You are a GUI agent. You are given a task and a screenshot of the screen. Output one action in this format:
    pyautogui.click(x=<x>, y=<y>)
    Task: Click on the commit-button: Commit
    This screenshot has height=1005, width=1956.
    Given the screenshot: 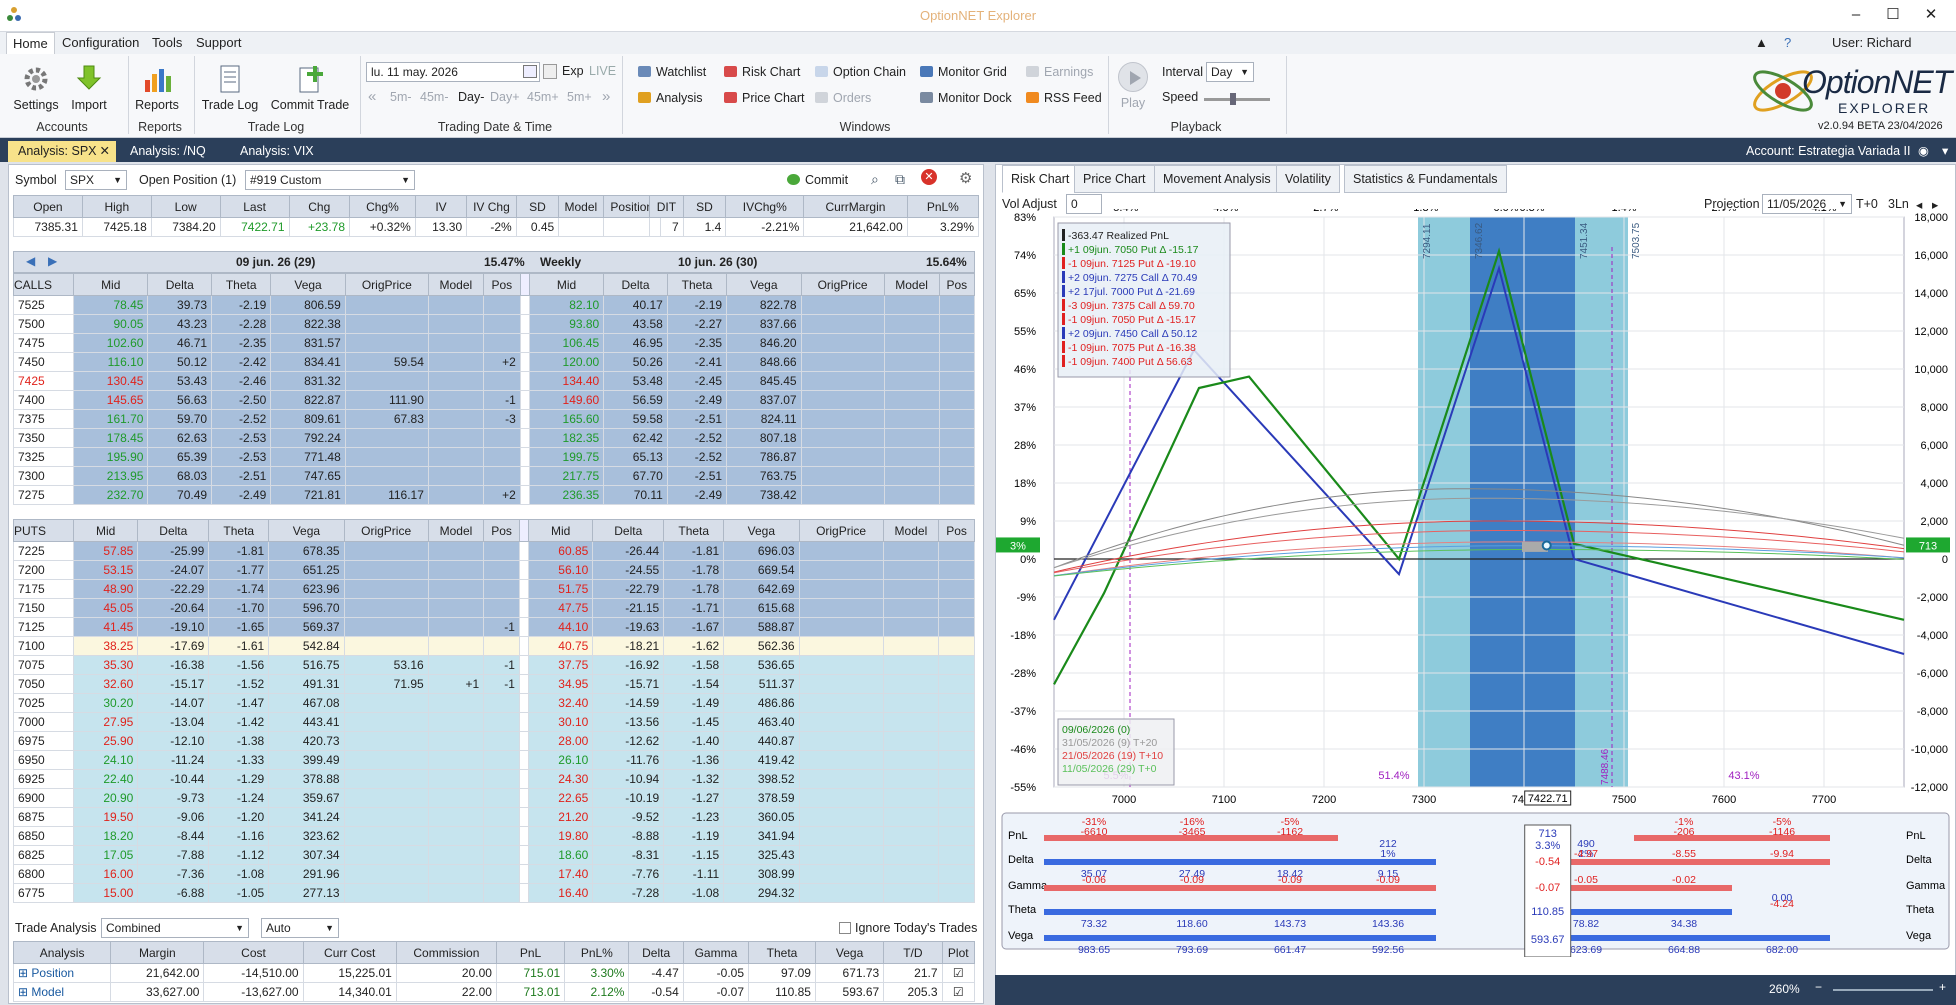 What is the action you would take?
    pyautogui.click(x=817, y=180)
    